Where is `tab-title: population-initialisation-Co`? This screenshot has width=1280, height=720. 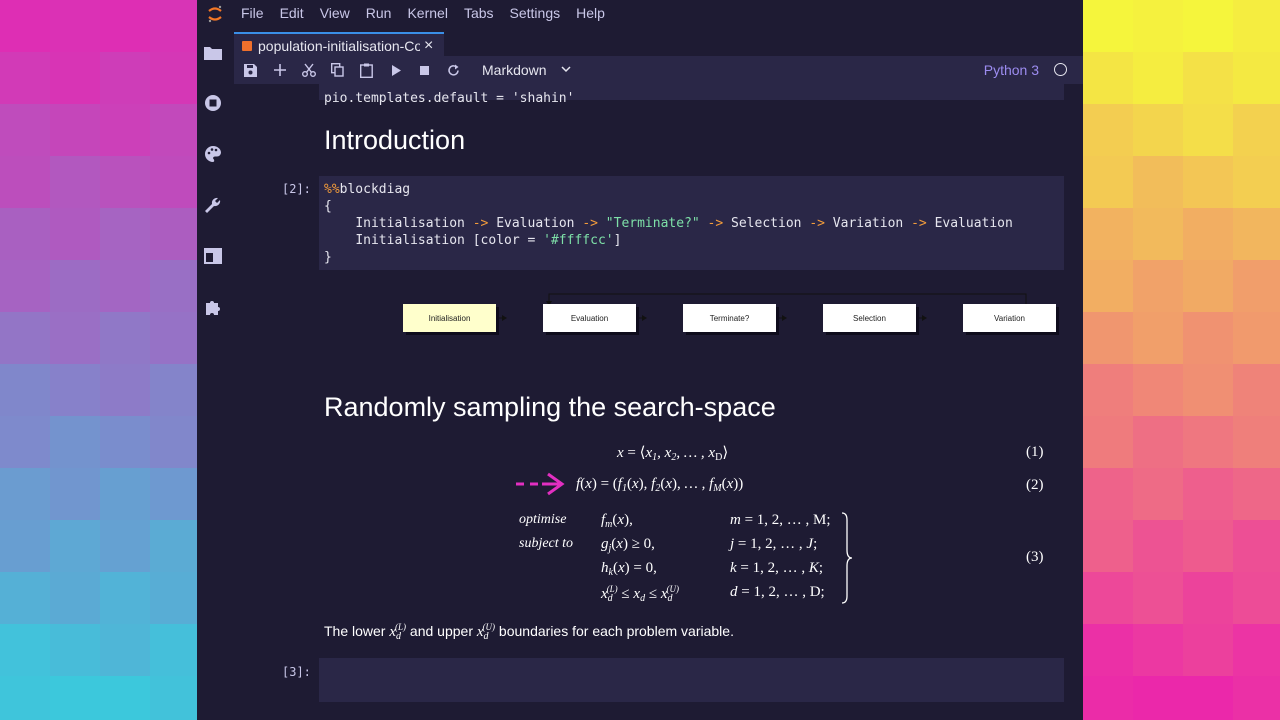
tab-title: population-initialisation-Co is located at coordinates (339, 46).